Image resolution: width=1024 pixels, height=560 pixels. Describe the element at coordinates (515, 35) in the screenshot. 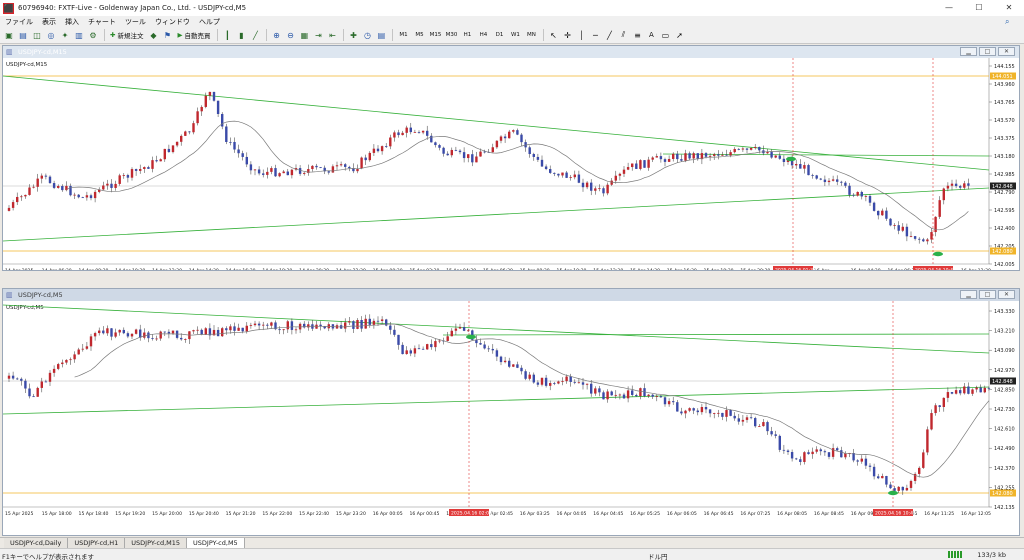

I see `timeframe-w1: W1` at that location.